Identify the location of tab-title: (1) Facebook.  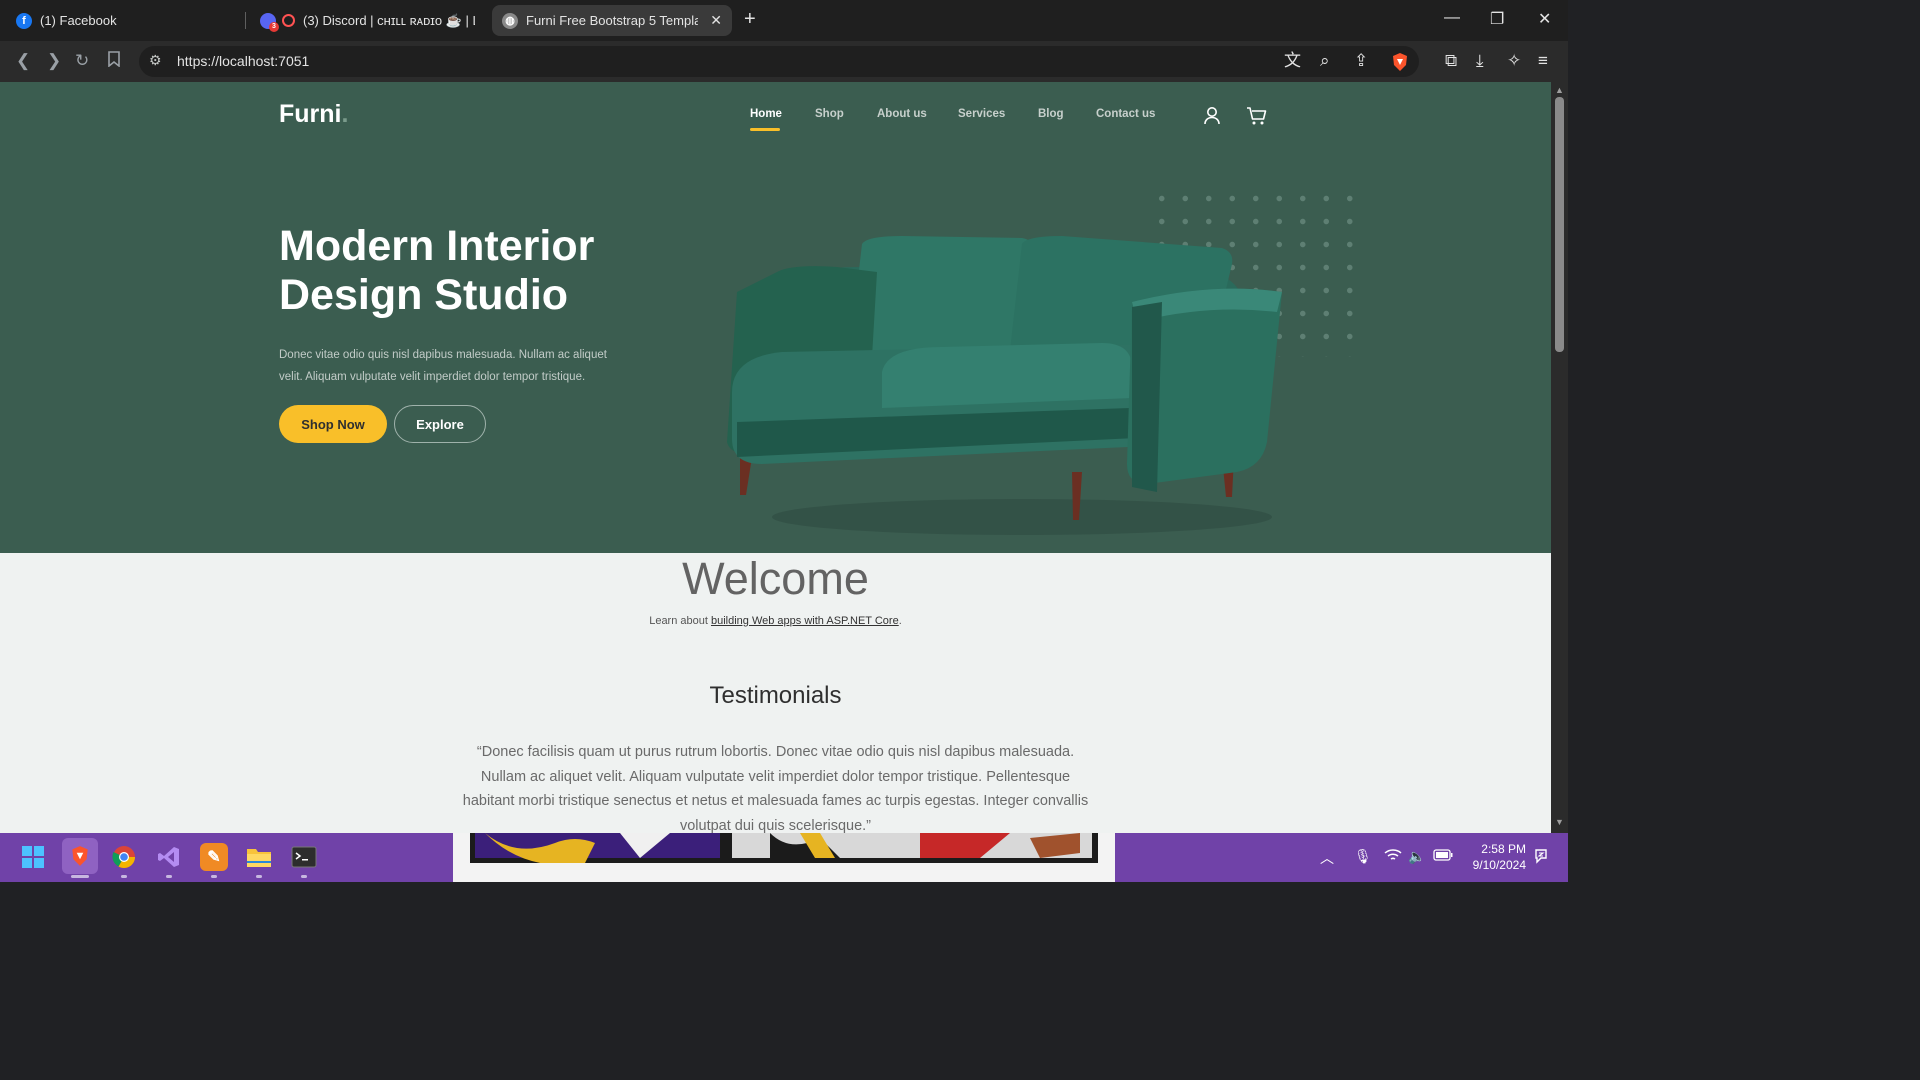
(78, 20).